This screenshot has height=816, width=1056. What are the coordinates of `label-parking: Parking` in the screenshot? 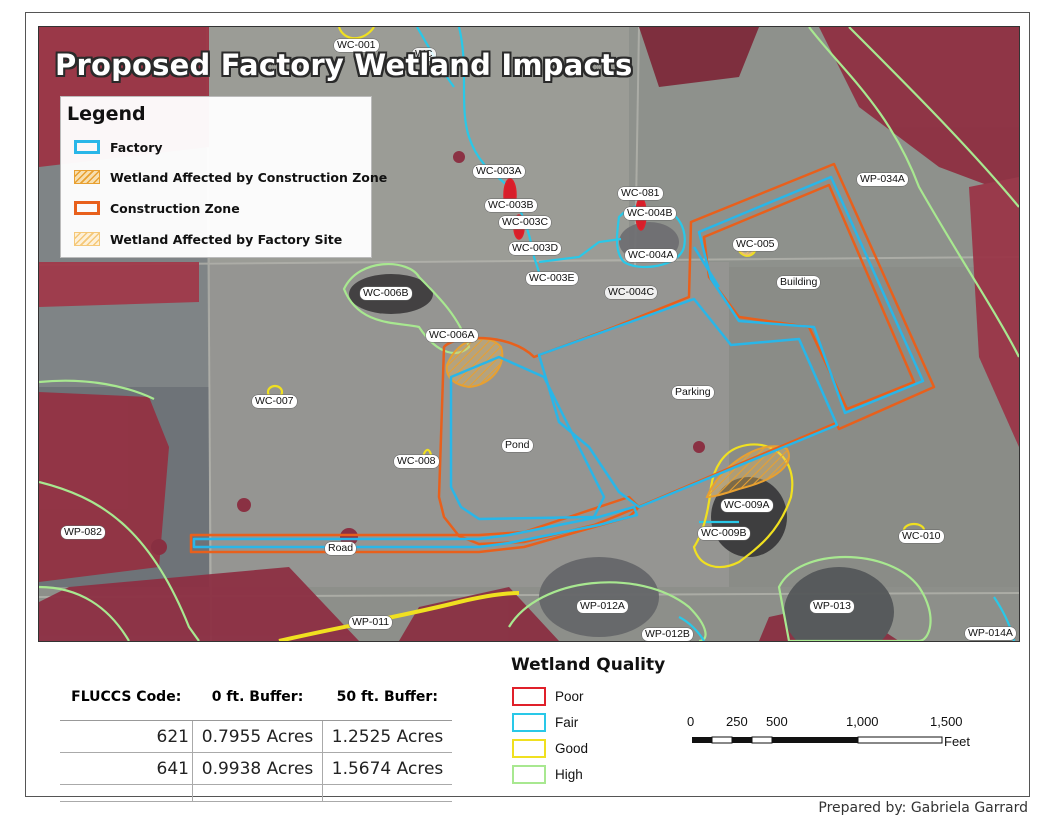 It's located at (693, 392).